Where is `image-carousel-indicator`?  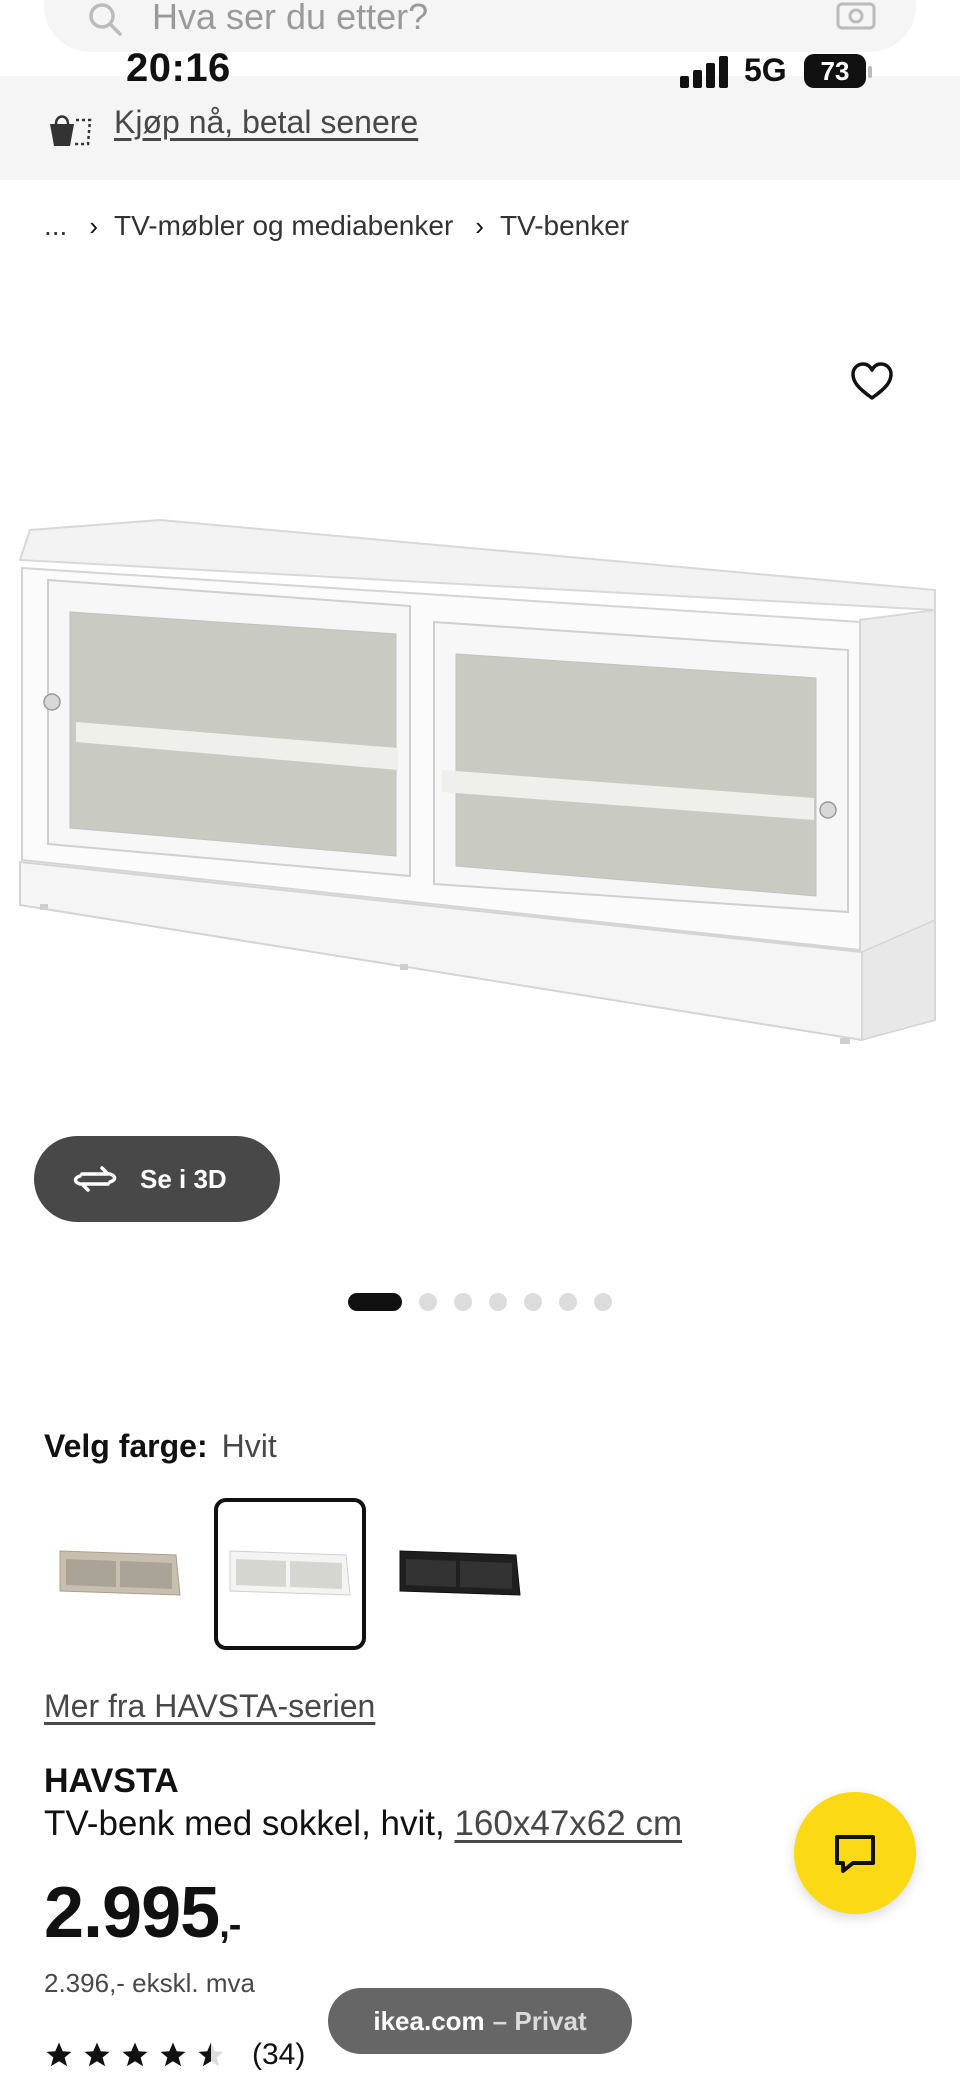
image-carousel-indicator is located at coordinates (488, 1302).